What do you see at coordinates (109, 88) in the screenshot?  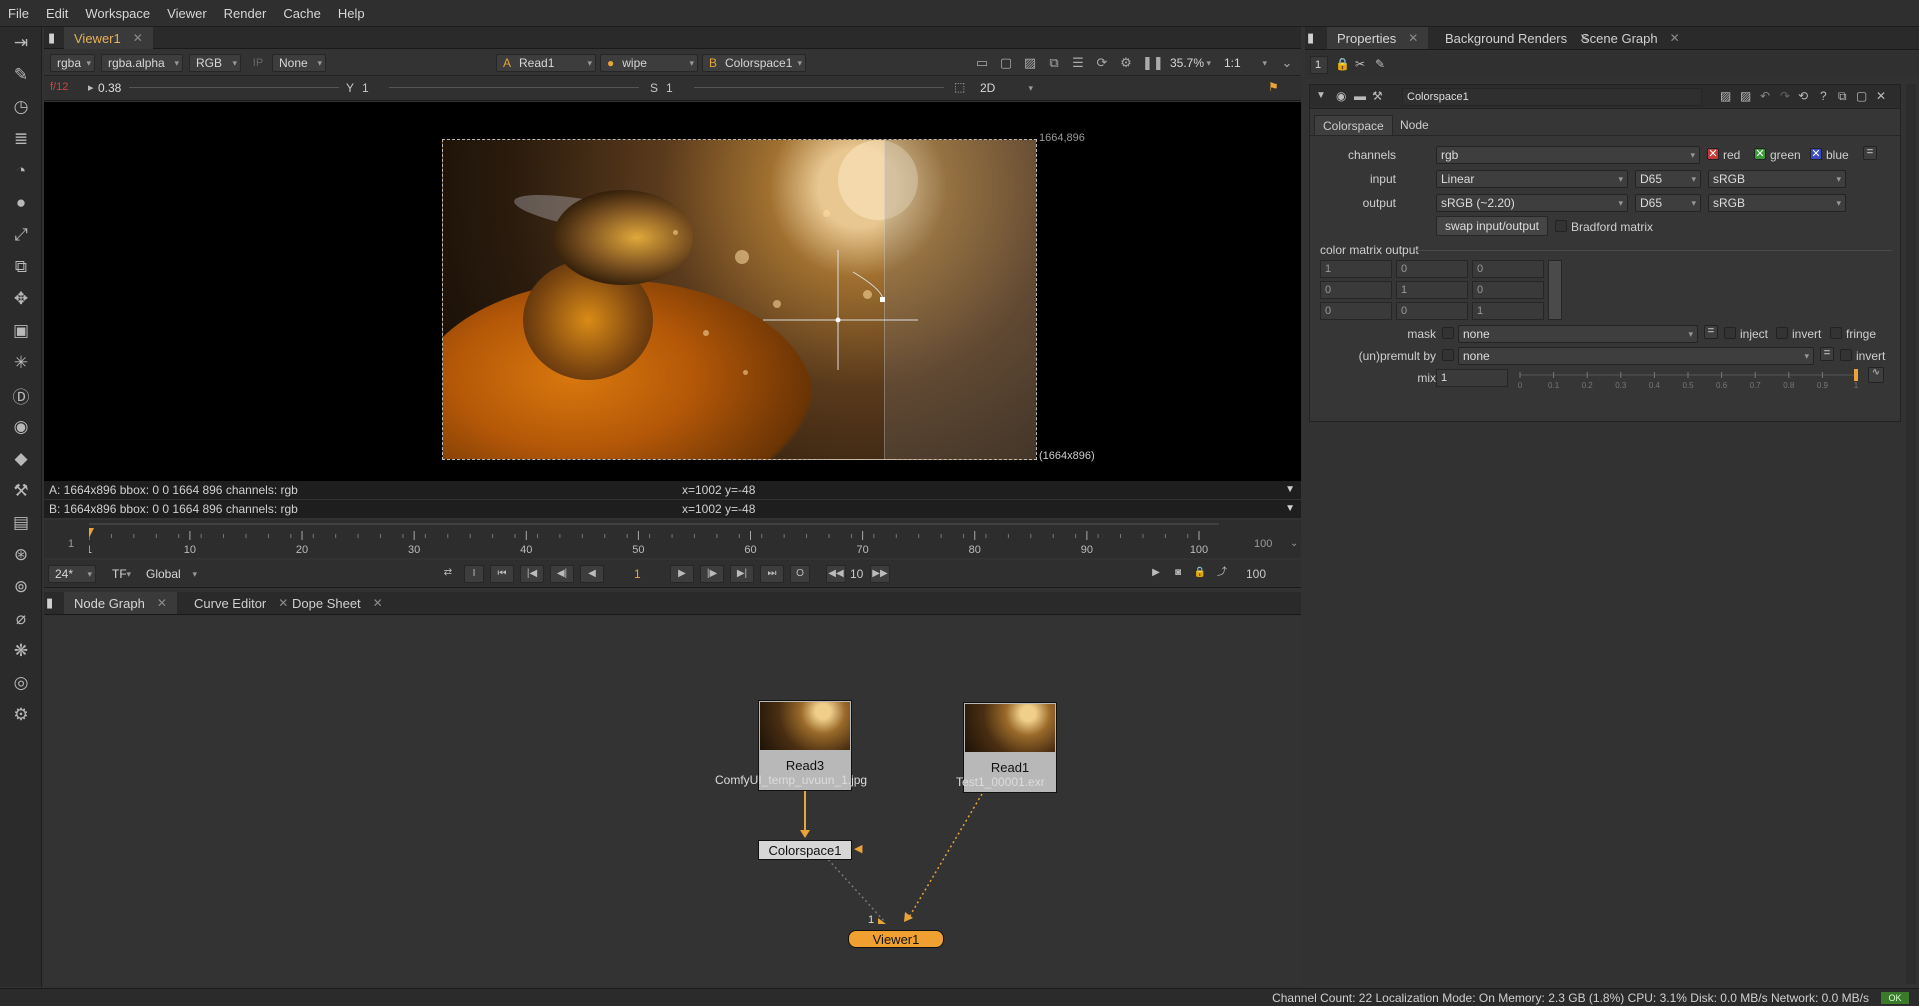 I see `gain-value: 0.38` at bounding box center [109, 88].